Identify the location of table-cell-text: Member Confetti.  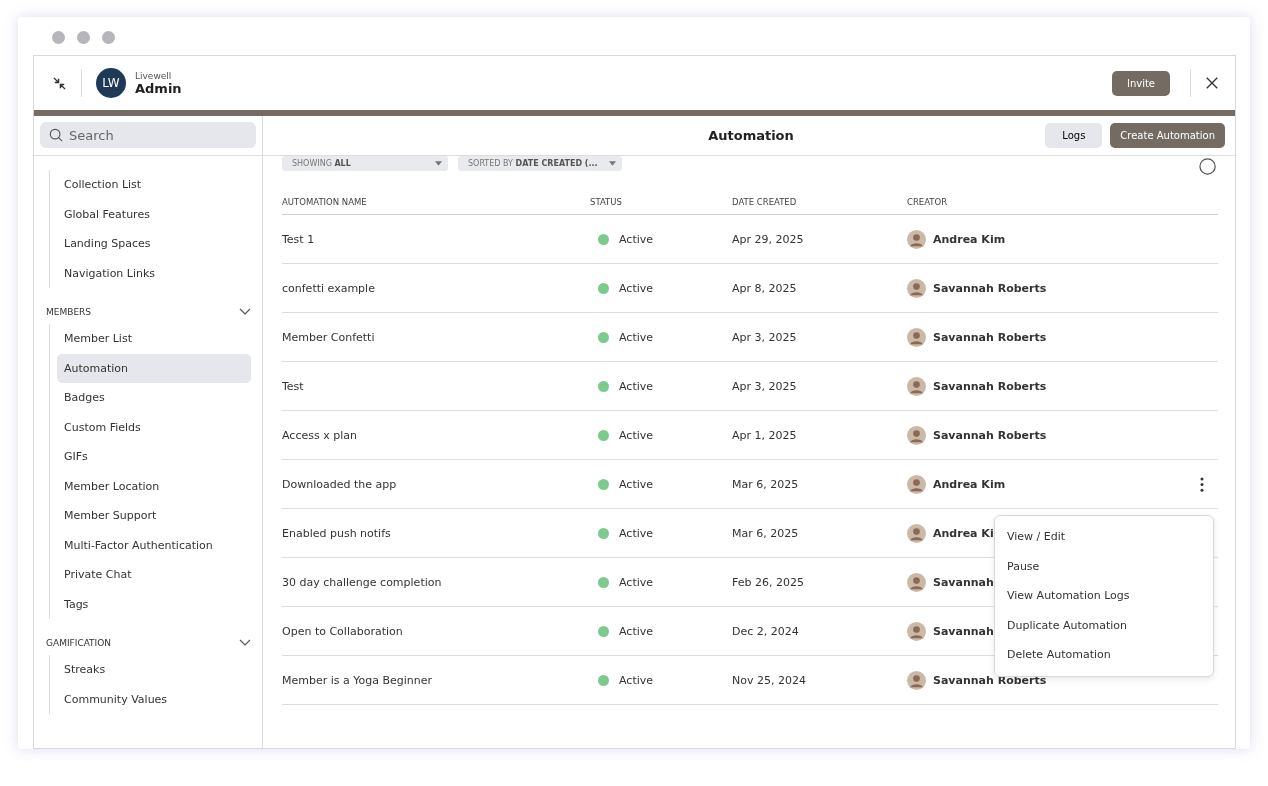
(329, 337).